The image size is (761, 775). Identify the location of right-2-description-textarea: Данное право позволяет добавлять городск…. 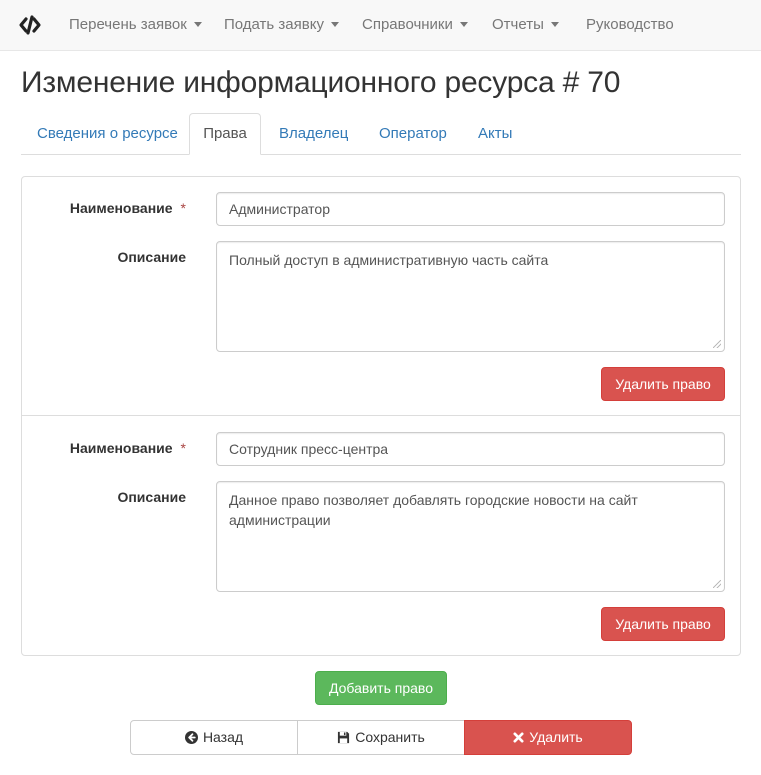
(470, 536).